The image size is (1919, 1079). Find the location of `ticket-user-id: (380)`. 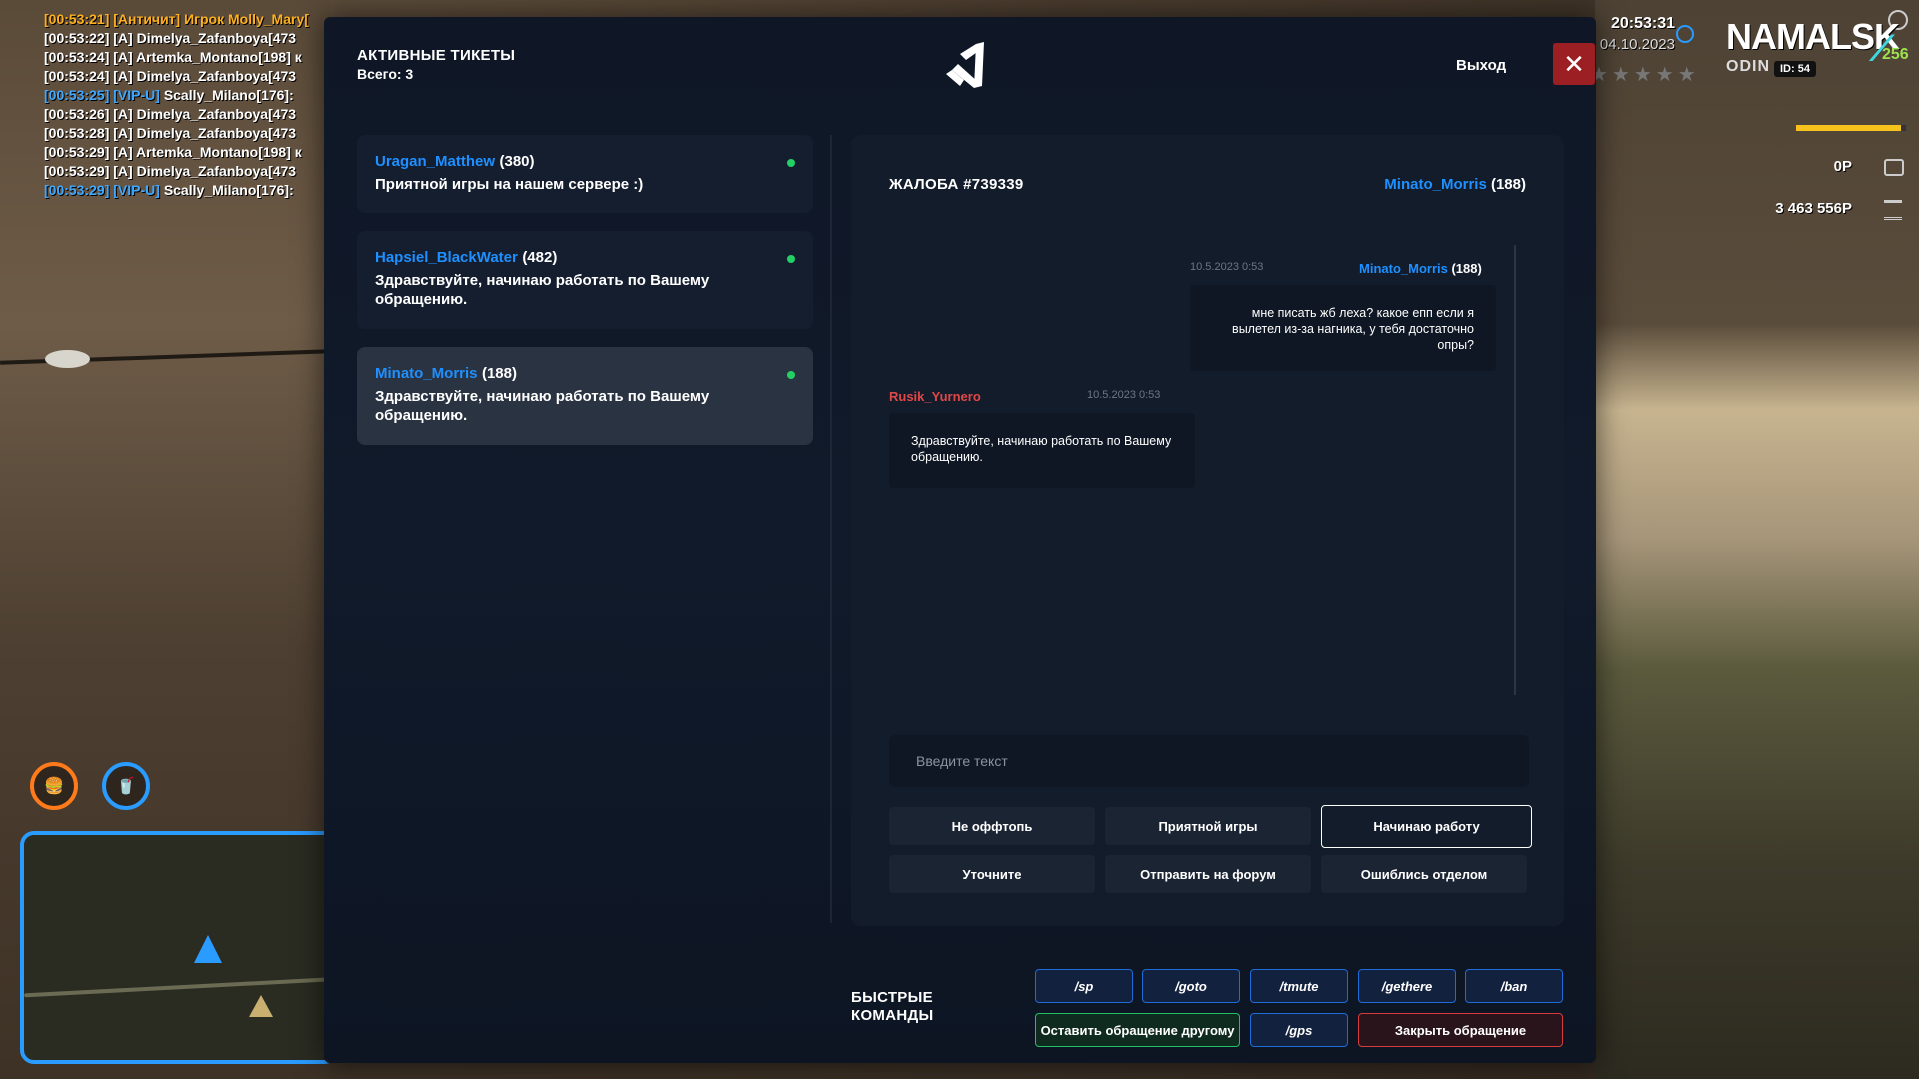

ticket-user-id: (380) is located at coordinates (517, 161).